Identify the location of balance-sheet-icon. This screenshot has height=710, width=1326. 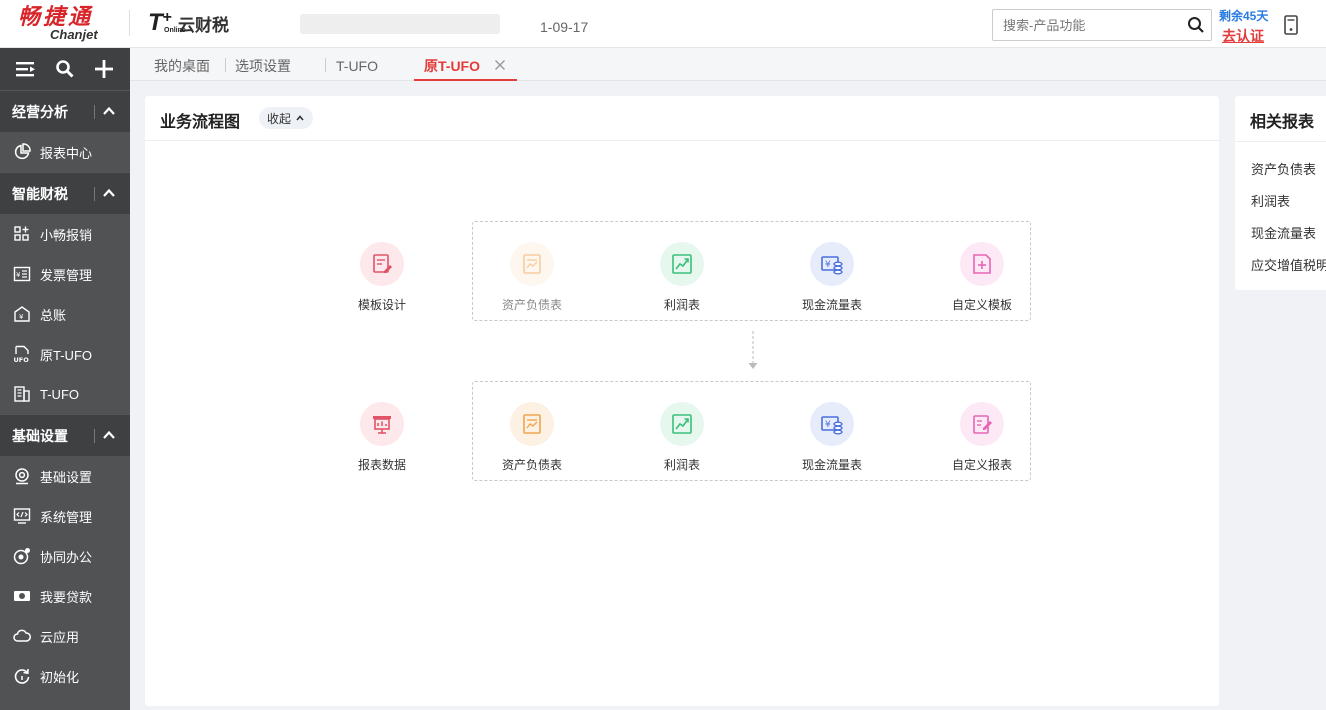
(532, 424).